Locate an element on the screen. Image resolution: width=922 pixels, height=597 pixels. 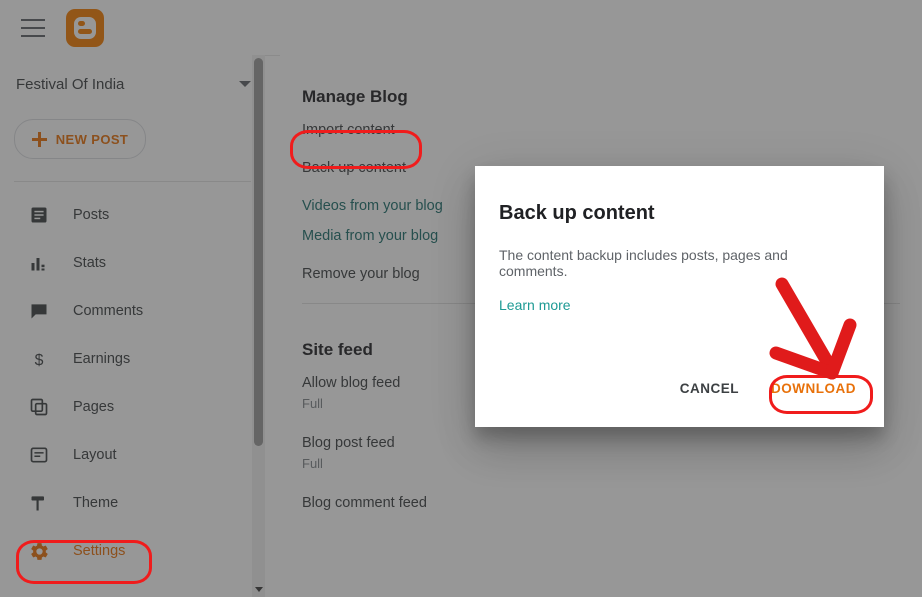
dialog-title: Back up content is located at coordinates (577, 213).